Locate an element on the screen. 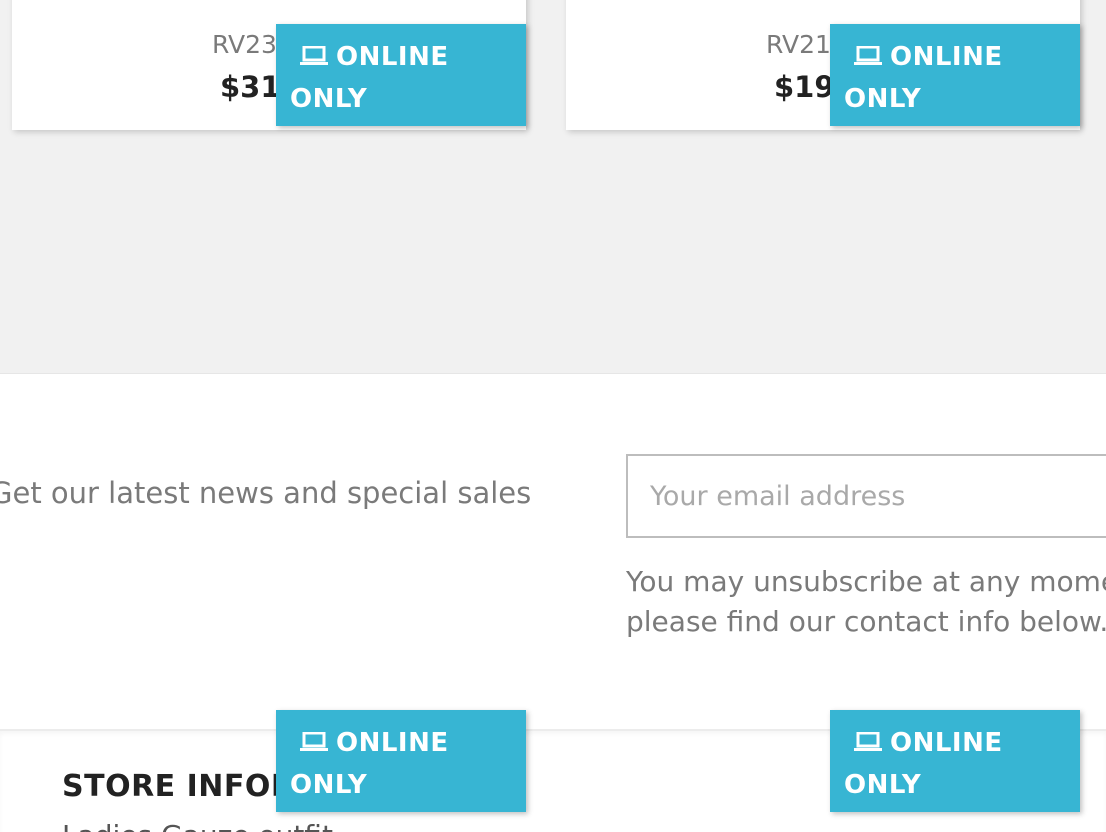 This screenshot has height=832, width=1106. store-info-text: Ladies Gauze outfit is located at coordinates (197, 825).